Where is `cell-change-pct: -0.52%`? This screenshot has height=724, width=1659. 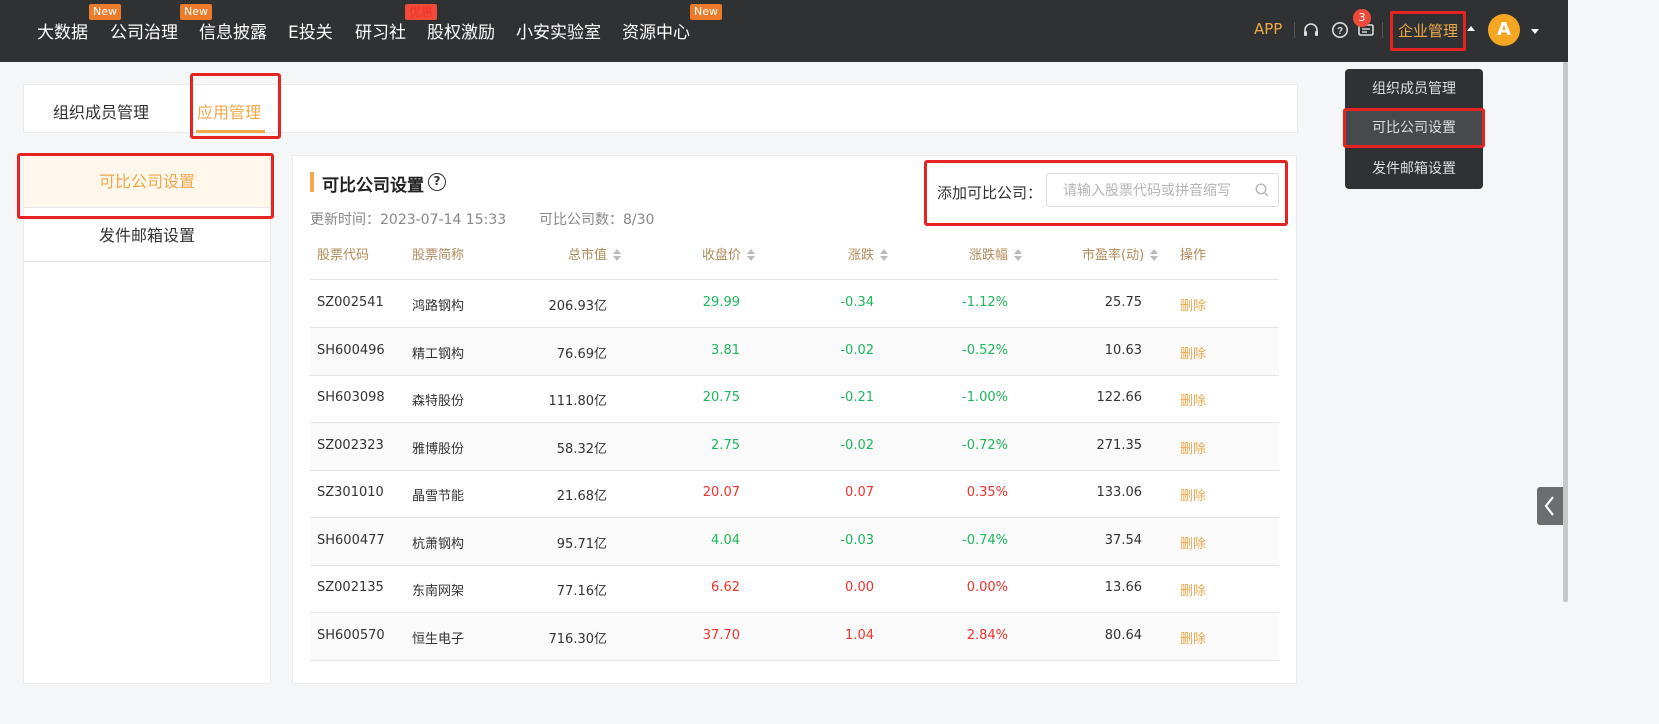 cell-change-pct: -0.52% is located at coordinates (985, 350).